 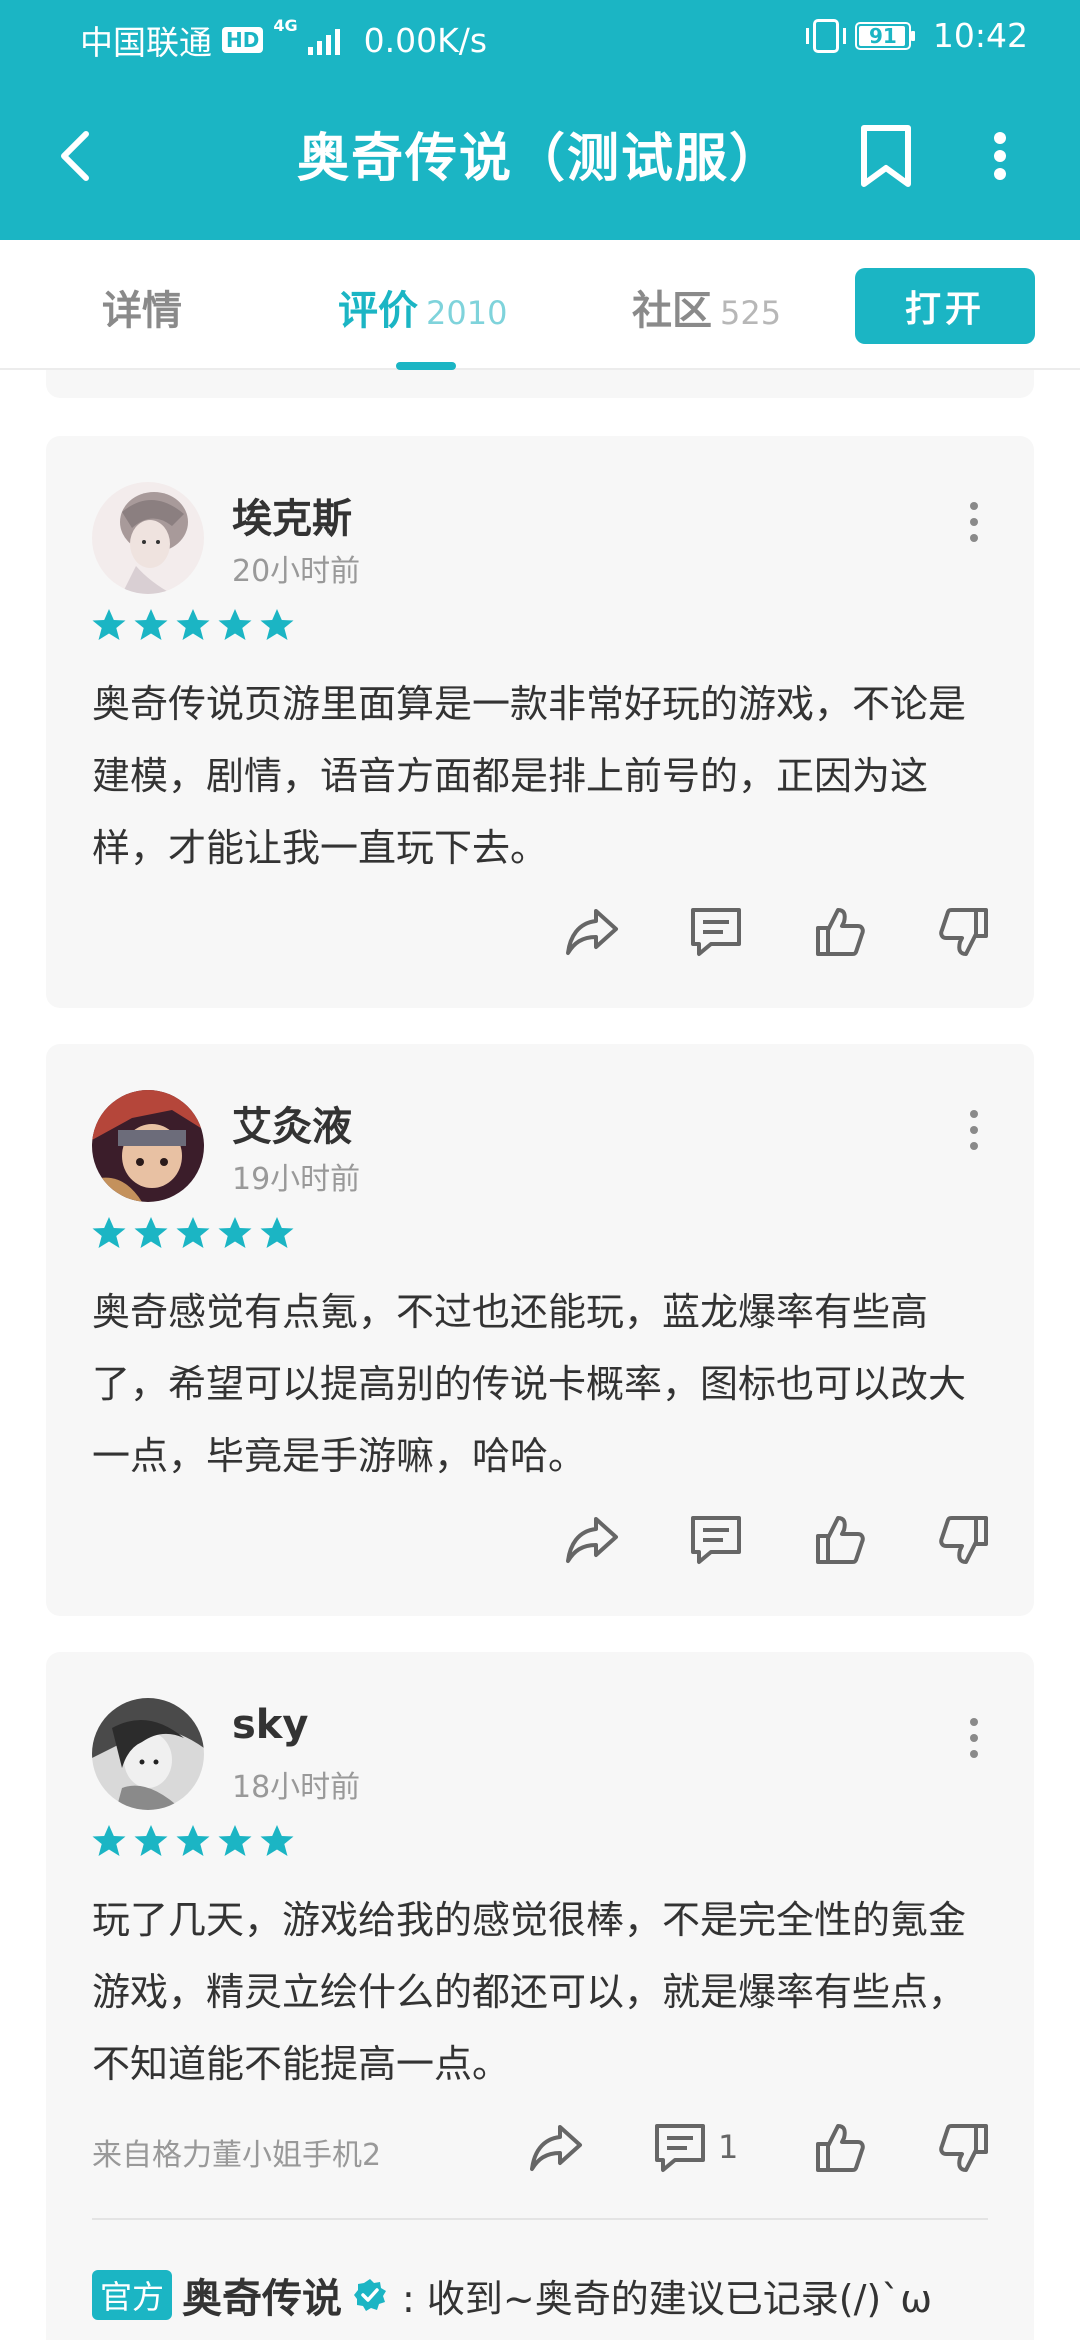 I want to click on tab-bar: 详情 评价 2010 社区 525 打开, so click(x=540, y=305).